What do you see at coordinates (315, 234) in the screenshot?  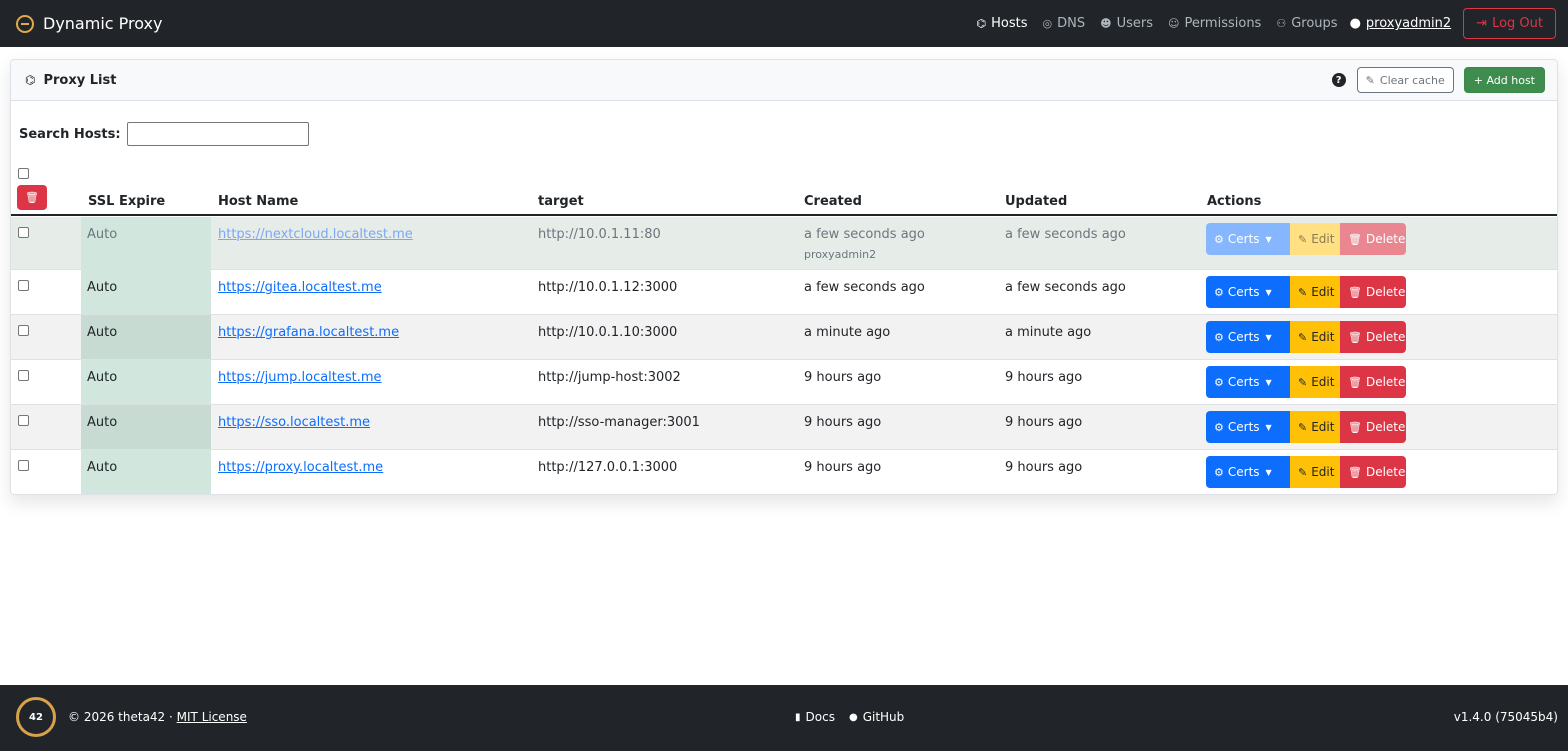 I see `host-link: https://nextcloud.localtest.me` at bounding box center [315, 234].